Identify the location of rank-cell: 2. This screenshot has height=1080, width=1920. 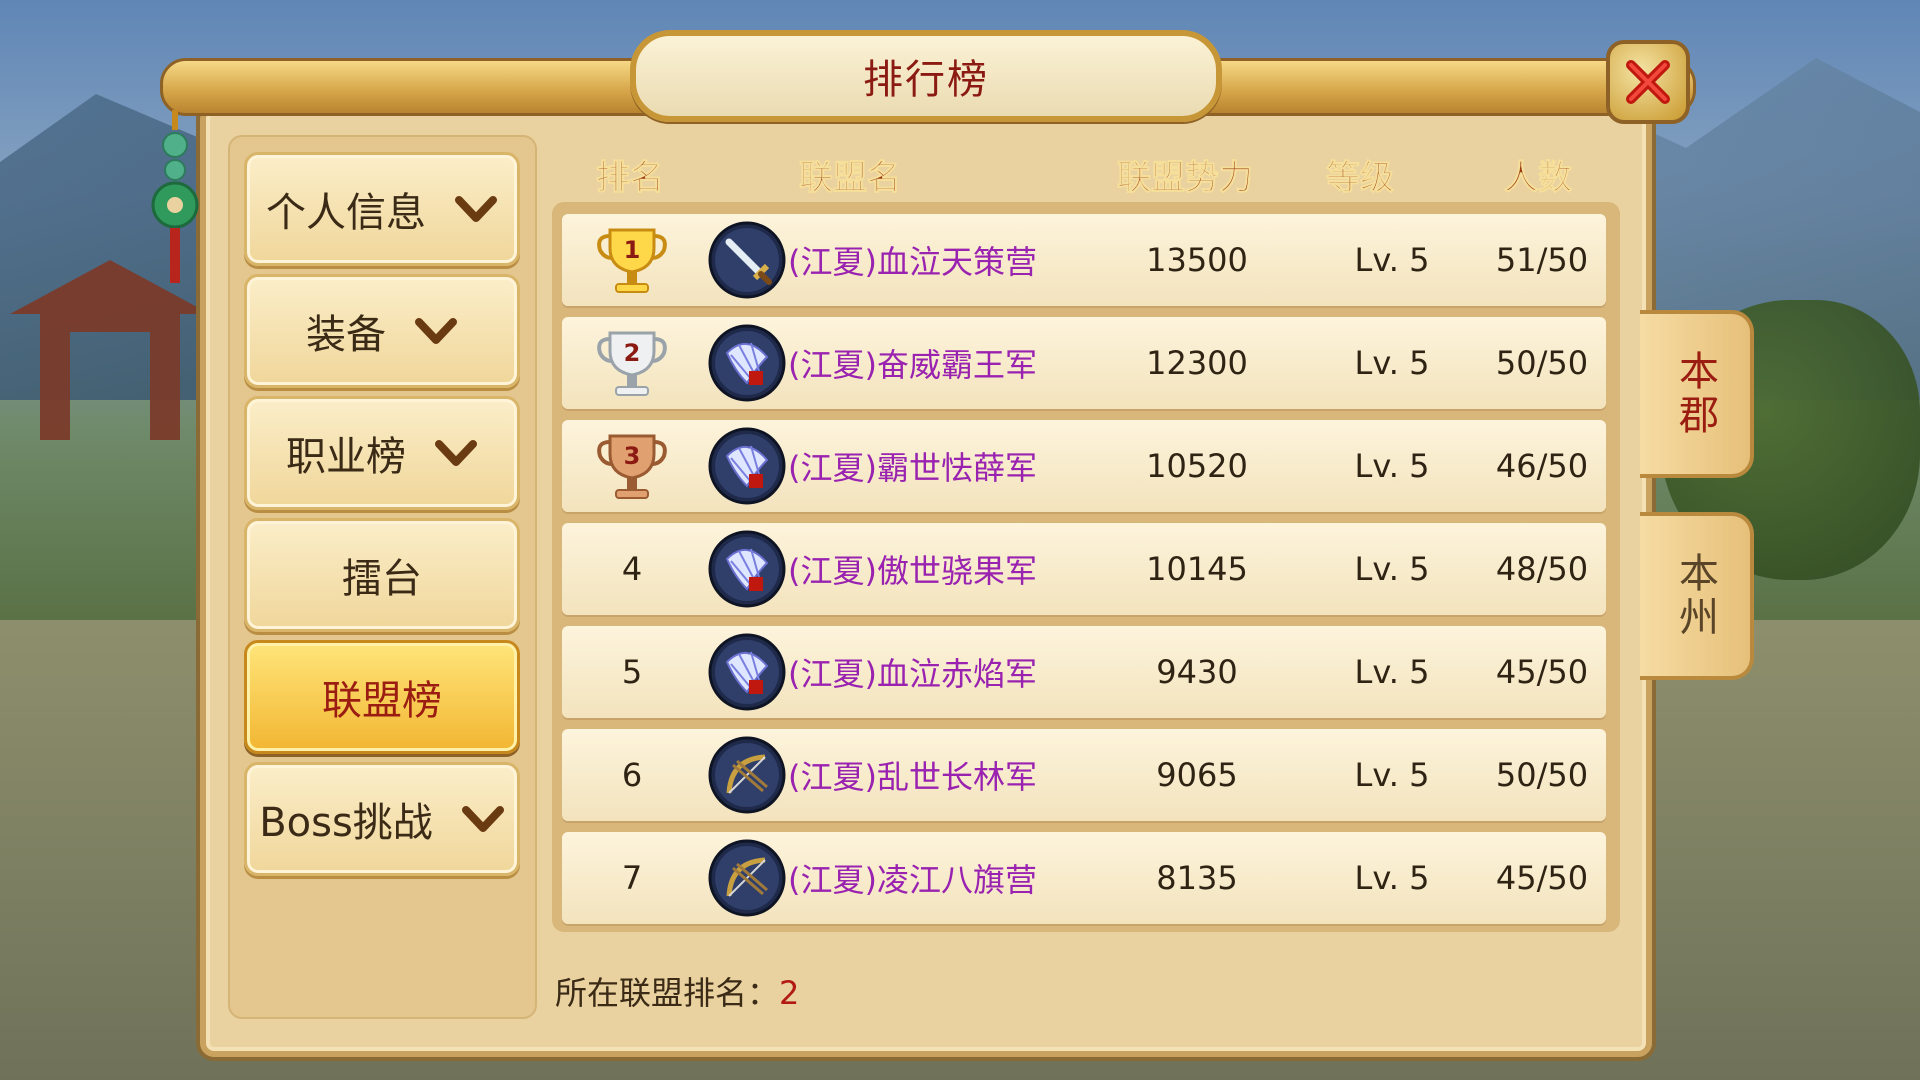
(632, 363).